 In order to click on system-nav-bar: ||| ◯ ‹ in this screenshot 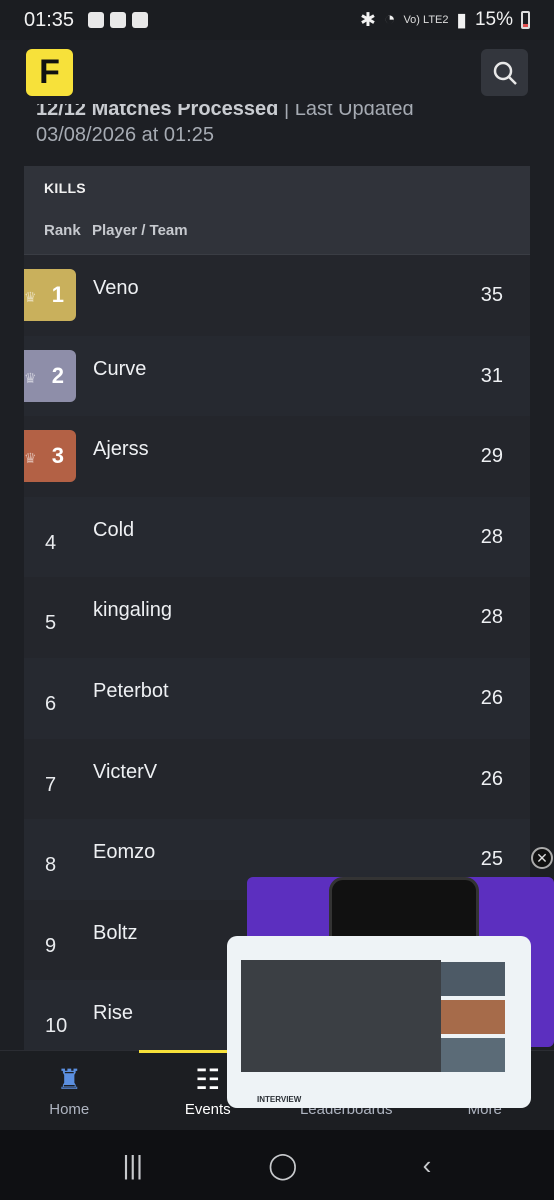, I will do `click(277, 1165)`.